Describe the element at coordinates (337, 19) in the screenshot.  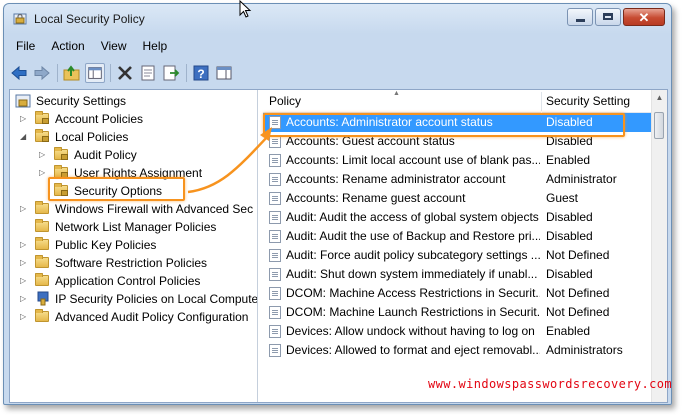
I see `title-bar: Local Security Policy ✕` at that location.